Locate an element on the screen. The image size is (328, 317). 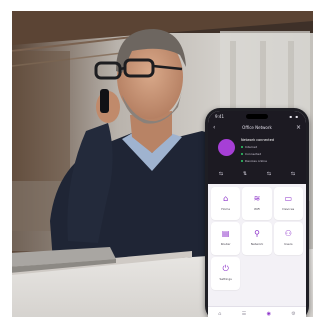
feature-tile-wifi: ≋ WiFi is located at coordinates (257, 203).